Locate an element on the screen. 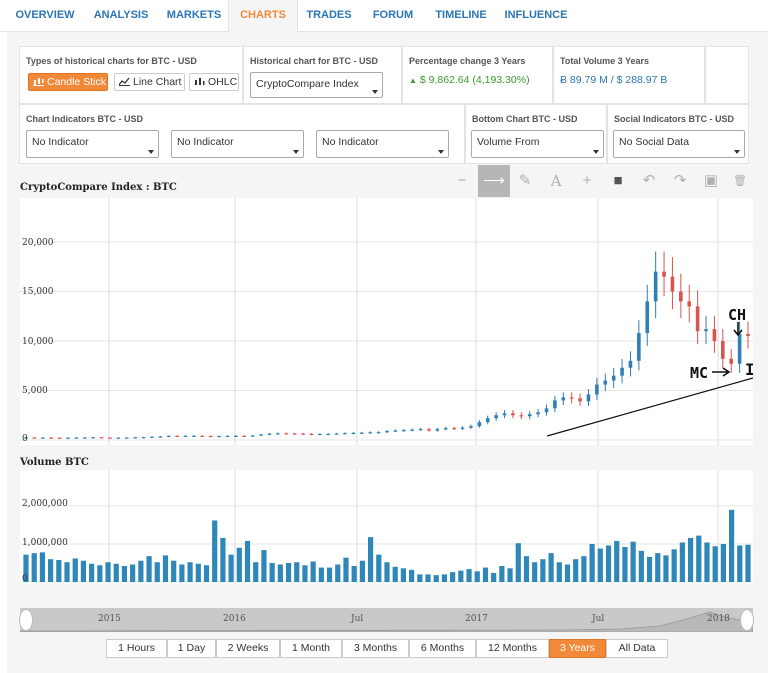 The width and height of the screenshot is (768, 673). plus-icon: + is located at coordinates (587, 181).